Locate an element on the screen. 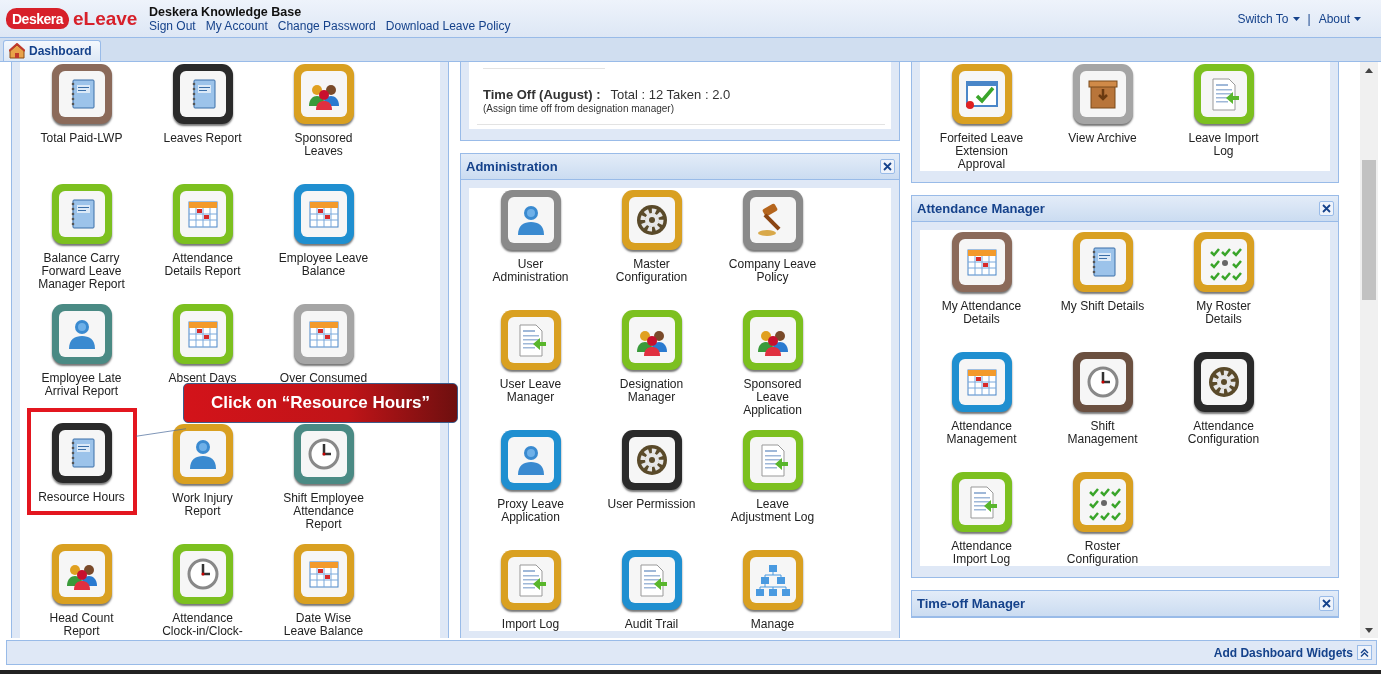  shortcut-button: Leave Import Log is located at coordinates (1223, 111).